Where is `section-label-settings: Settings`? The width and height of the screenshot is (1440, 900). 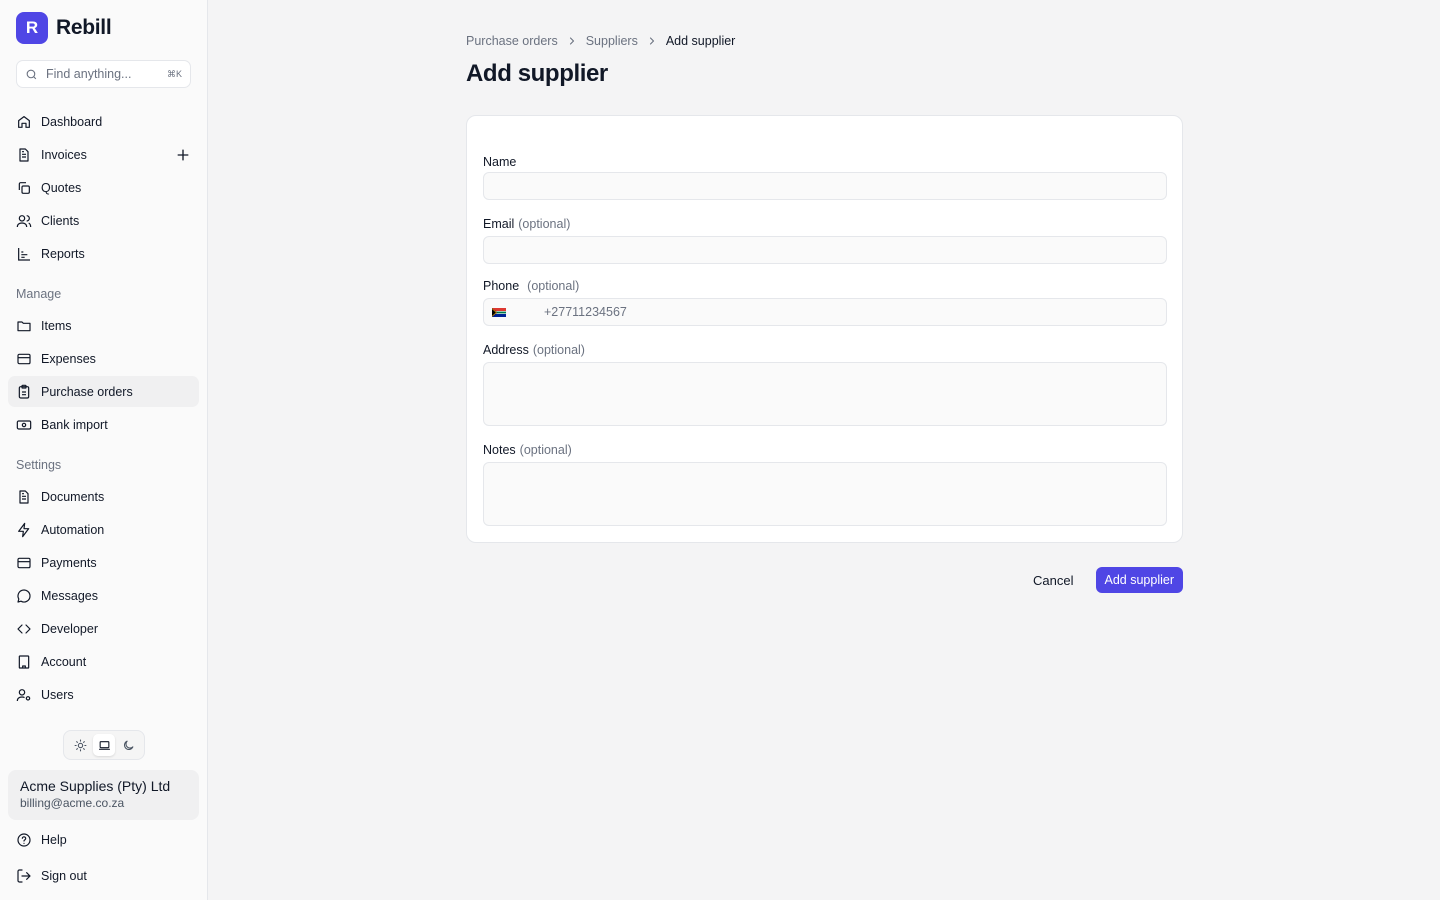
section-label-settings: Settings is located at coordinates (39, 465).